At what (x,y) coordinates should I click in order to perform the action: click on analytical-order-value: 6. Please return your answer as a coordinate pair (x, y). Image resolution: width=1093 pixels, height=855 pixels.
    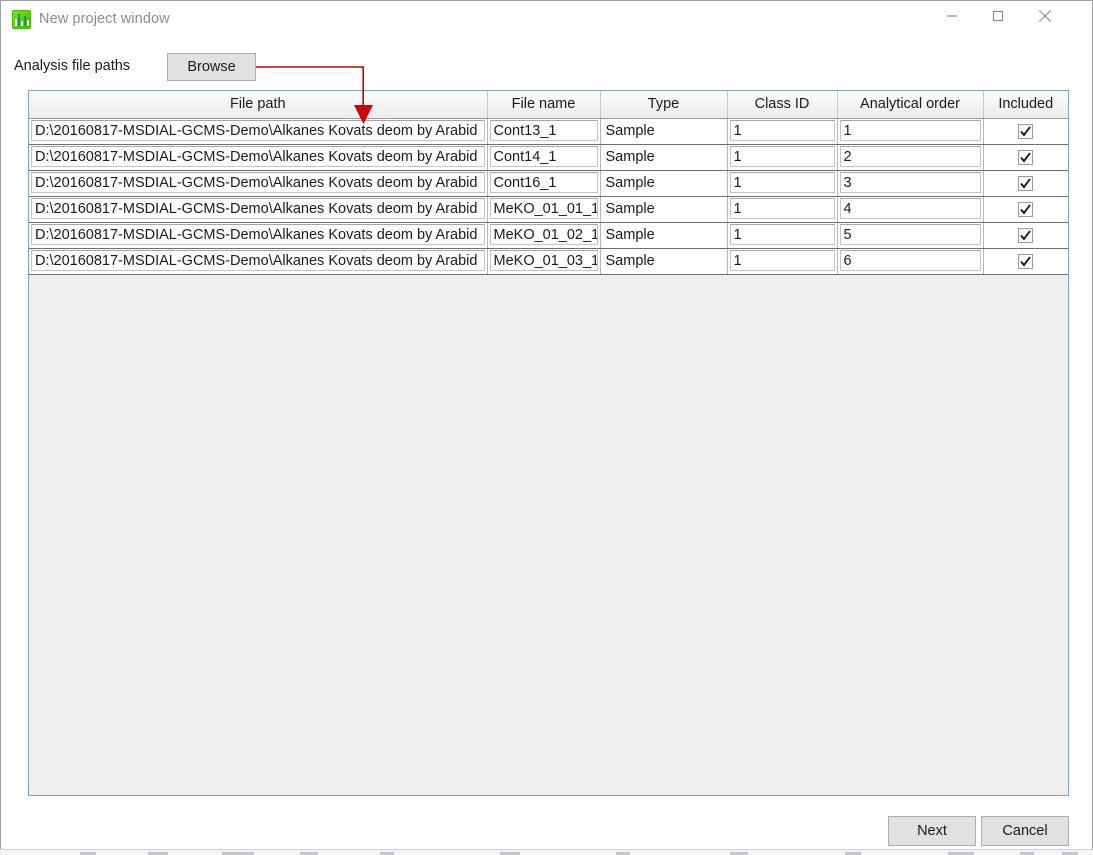
    Looking at the image, I should click on (910, 260).